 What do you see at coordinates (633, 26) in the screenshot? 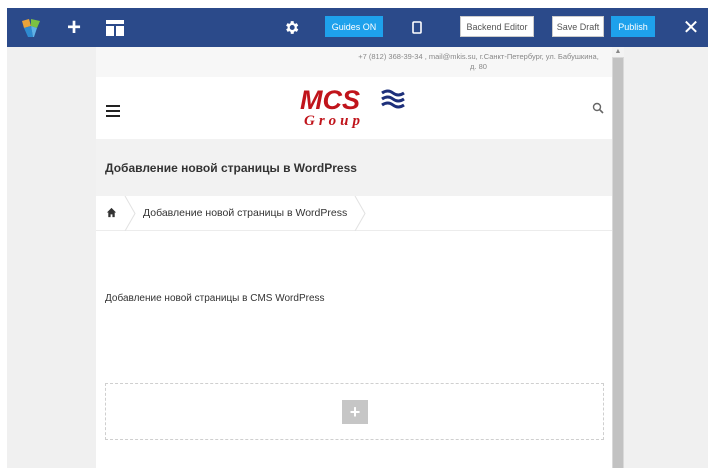
I see `publish-button: Publish` at bounding box center [633, 26].